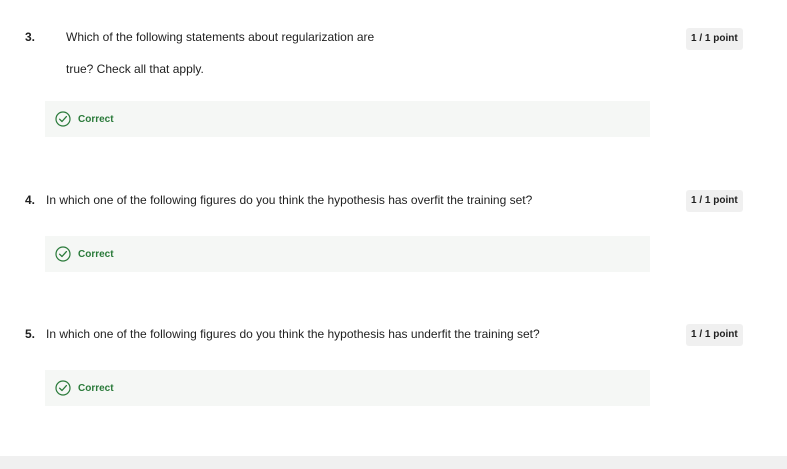 Image resolution: width=787 pixels, height=469 pixels. I want to click on question-text-continued: true? Check all that apply., so click(135, 69).